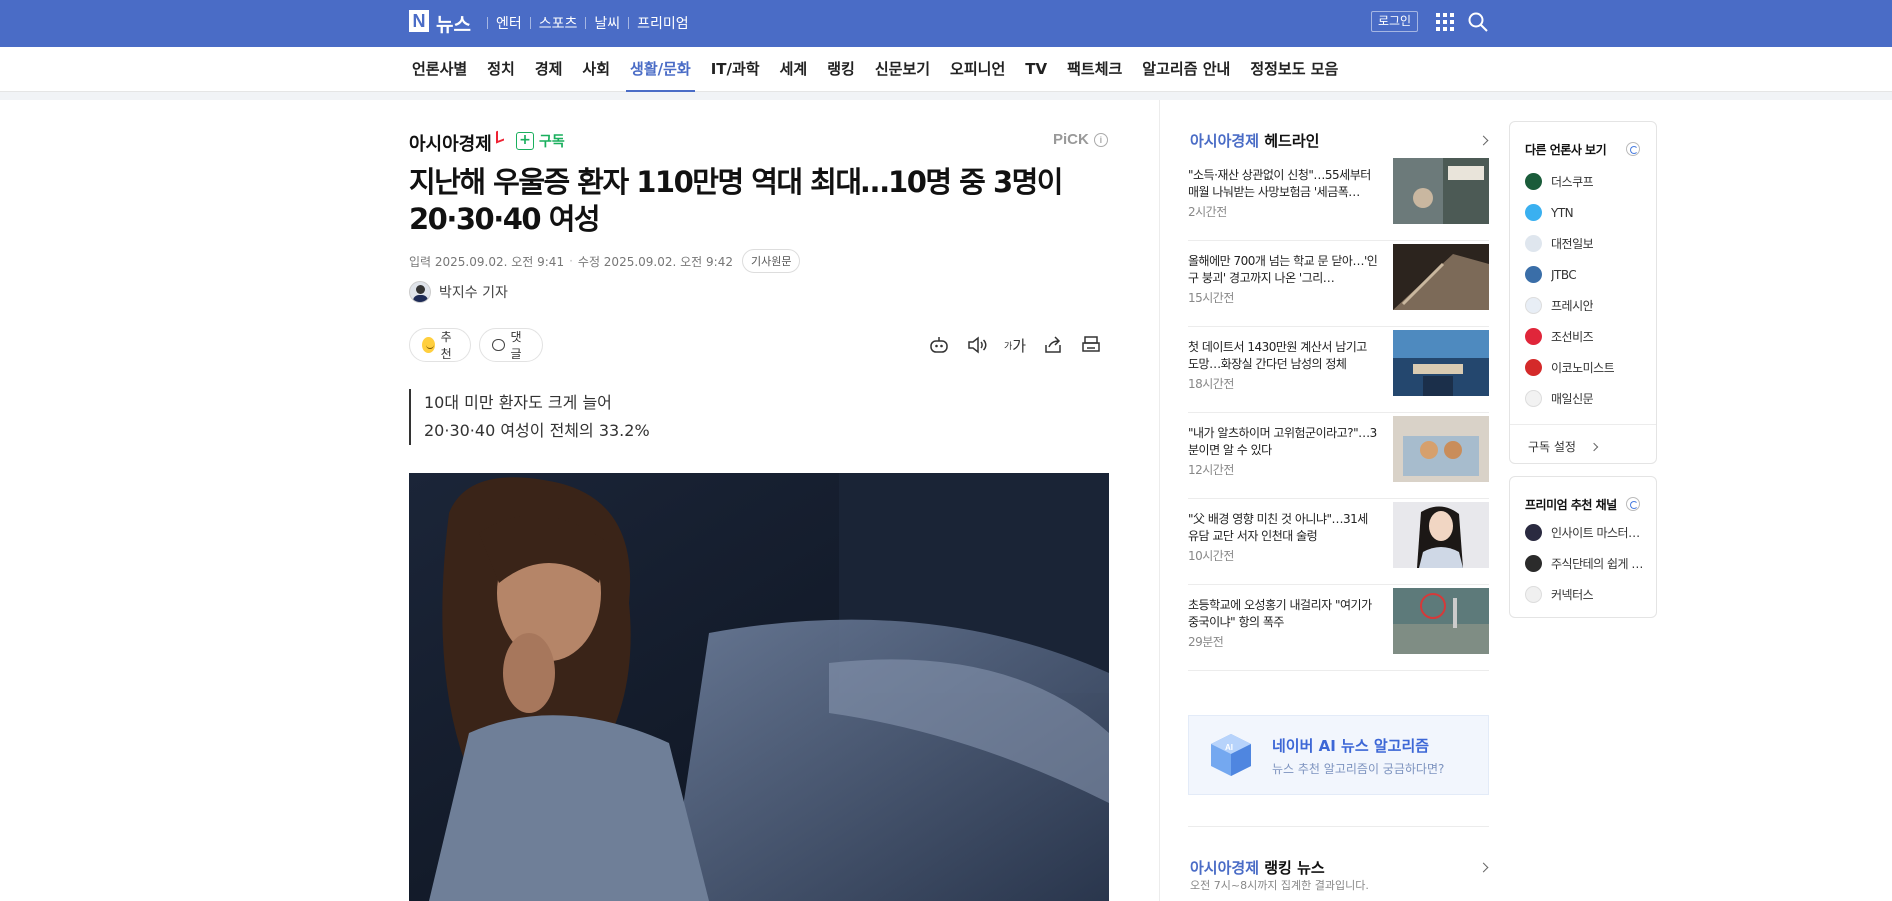 The image size is (1892, 901). Describe the element at coordinates (946, 23) in the screenshot. I see `top-bar: N 뉴스 엔터 스포츠 날씨 프리미엄 로그인` at that location.